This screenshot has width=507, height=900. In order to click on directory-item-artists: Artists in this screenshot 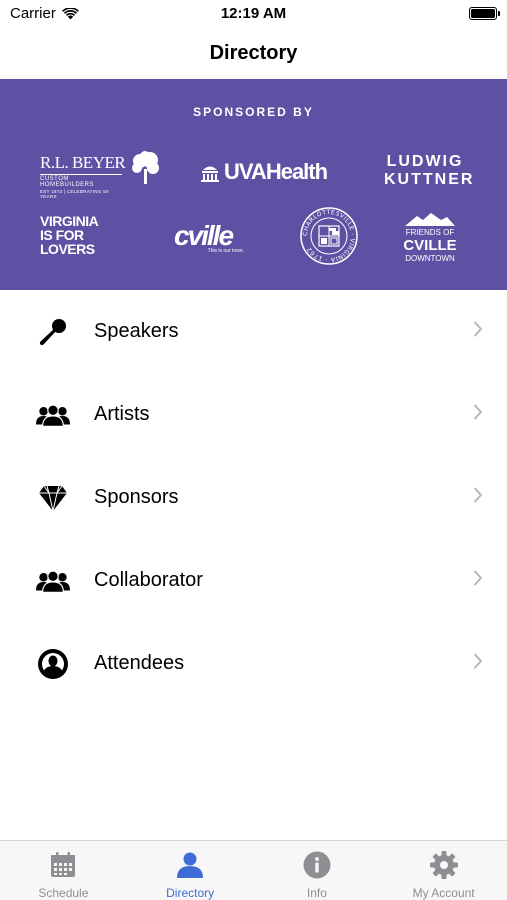, I will do `click(253, 414)`.